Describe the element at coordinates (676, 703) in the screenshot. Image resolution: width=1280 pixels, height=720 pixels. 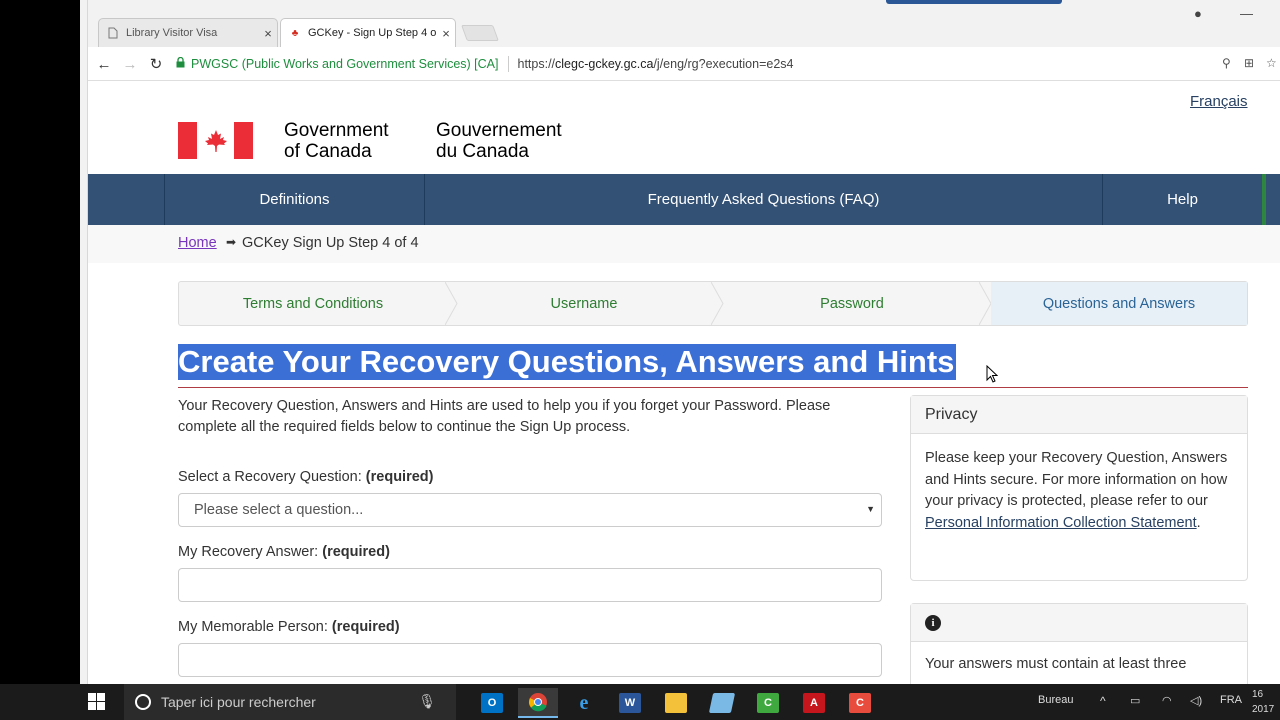
I see `file-explorer-icon` at that location.